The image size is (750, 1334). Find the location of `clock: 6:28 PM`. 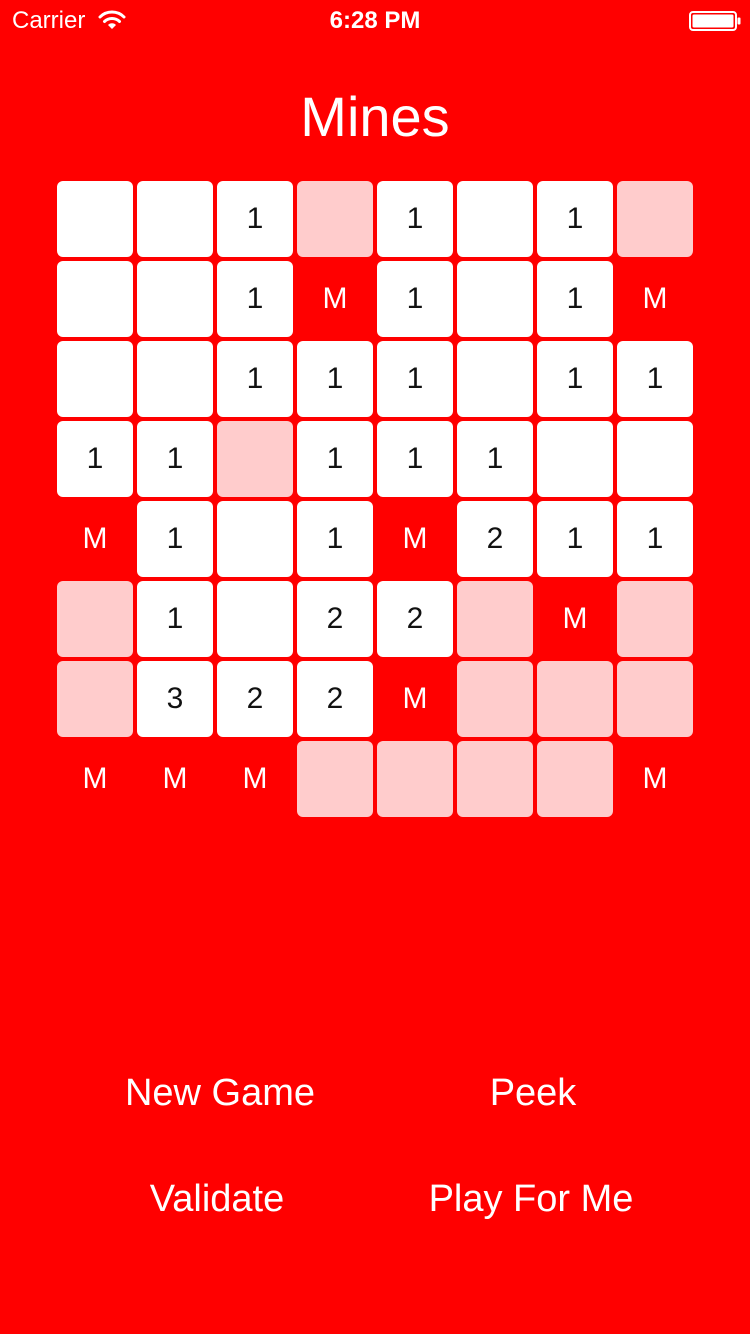

clock: 6:28 PM is located at coordinates (375, 20).